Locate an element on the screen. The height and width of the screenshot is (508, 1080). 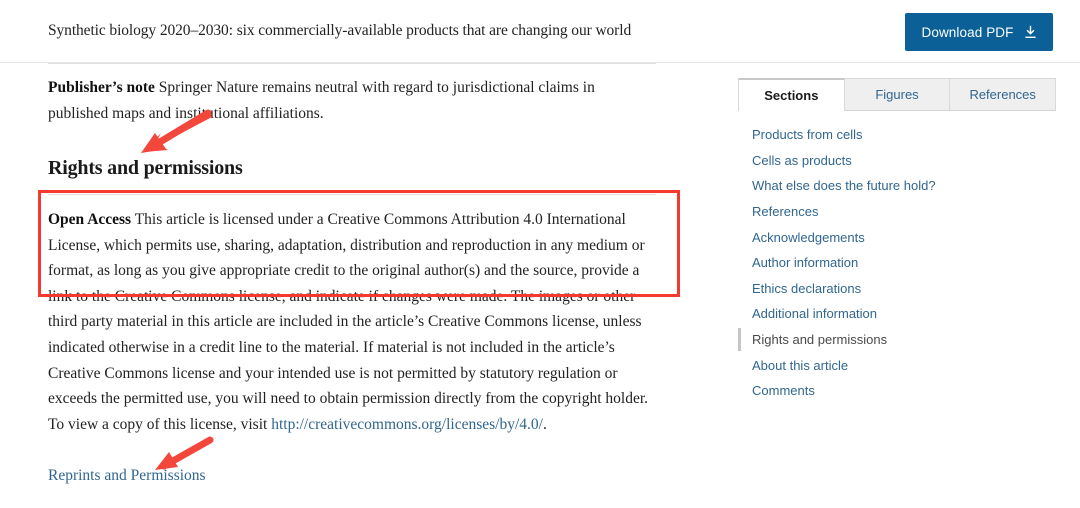
license-trailing-period: . is located at coordinates (544, 424).